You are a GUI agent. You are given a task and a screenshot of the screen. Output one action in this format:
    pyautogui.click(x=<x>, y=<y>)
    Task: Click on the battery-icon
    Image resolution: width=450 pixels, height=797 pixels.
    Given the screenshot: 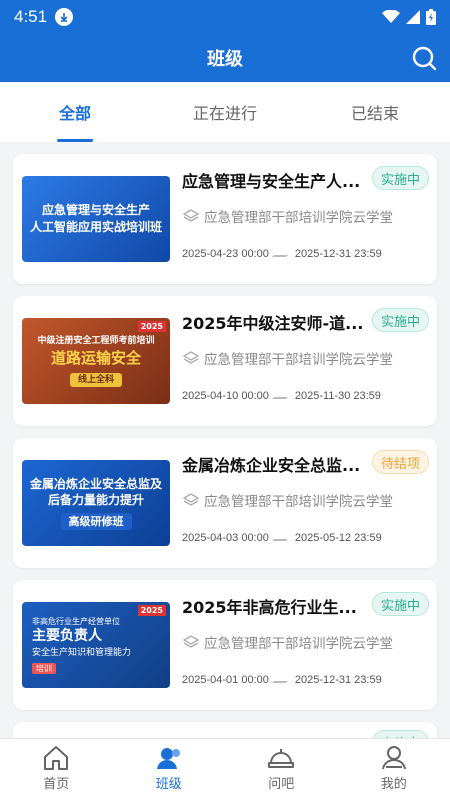 What is the action you would take?
    pyautogui.click(x=431, y=17)
    